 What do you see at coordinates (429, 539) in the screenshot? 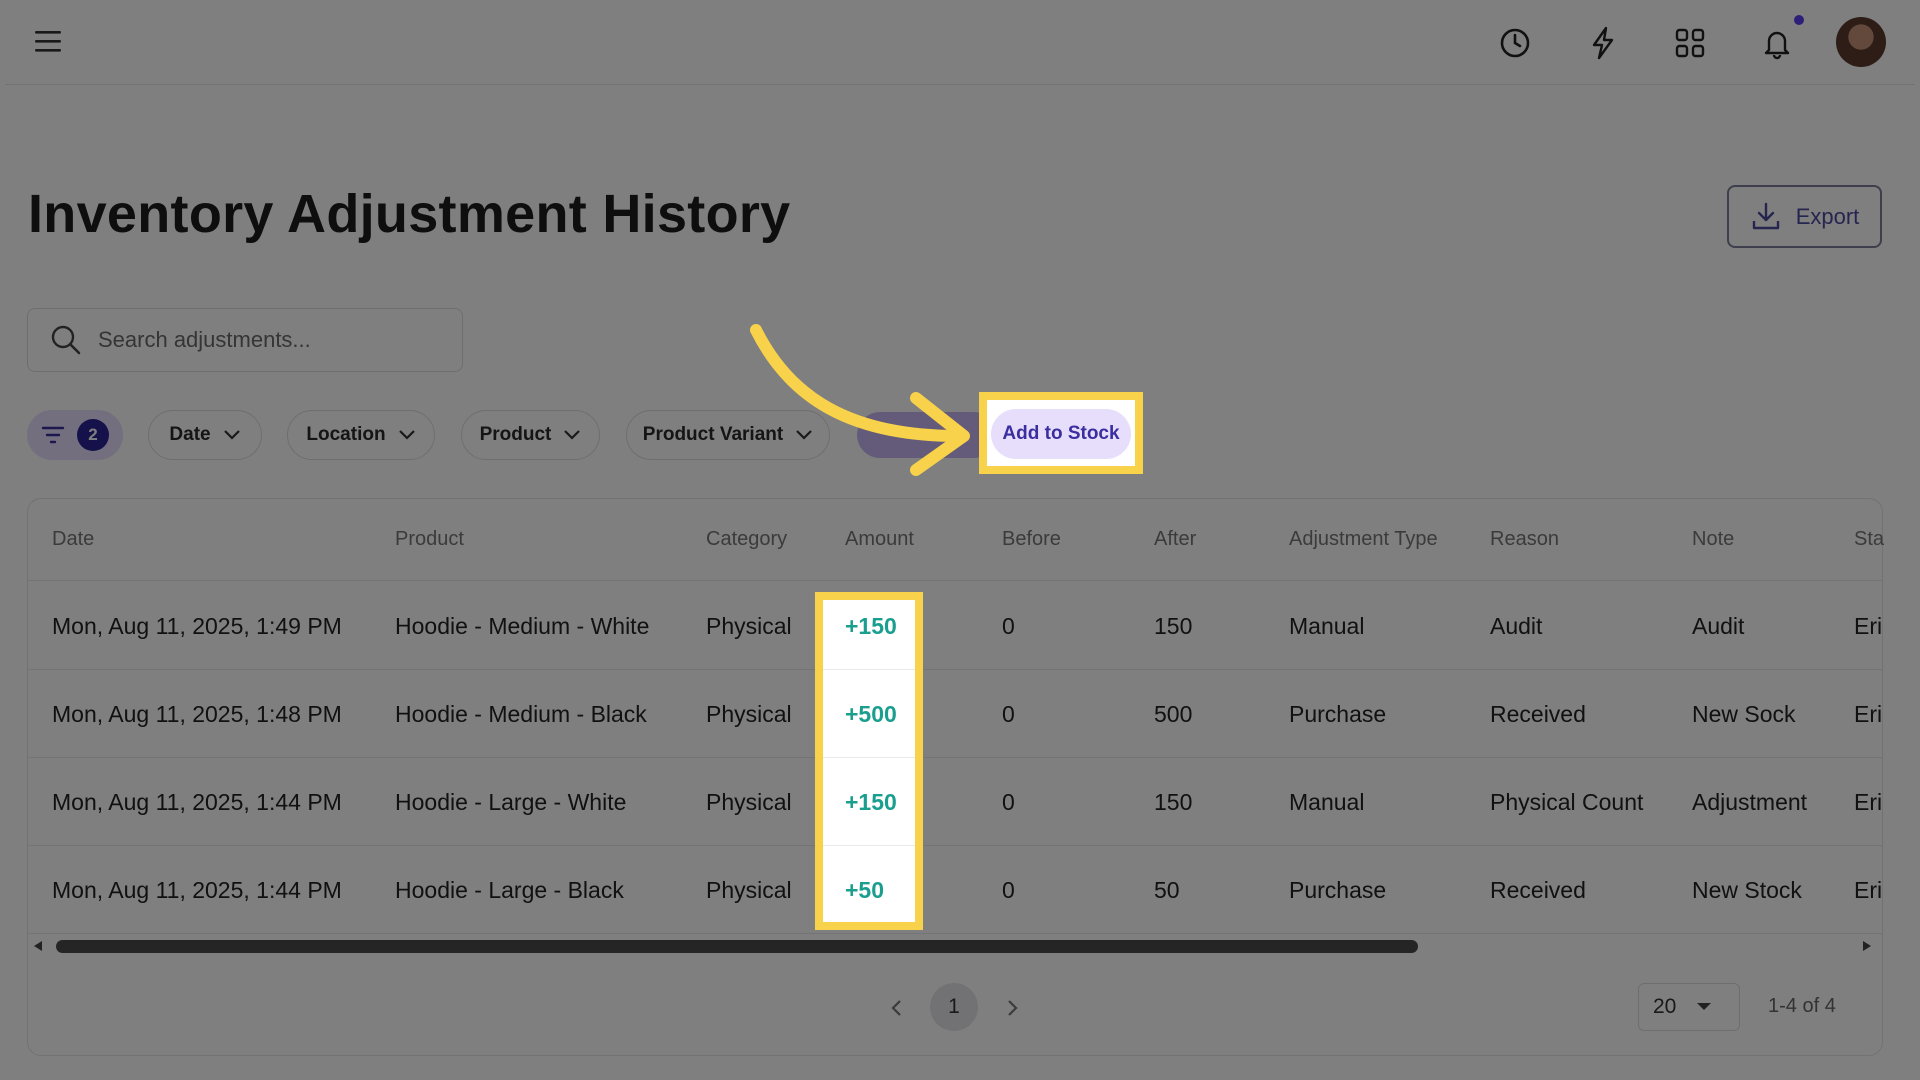
I see `column-header-product: Product` at bounding box center [429, 539].